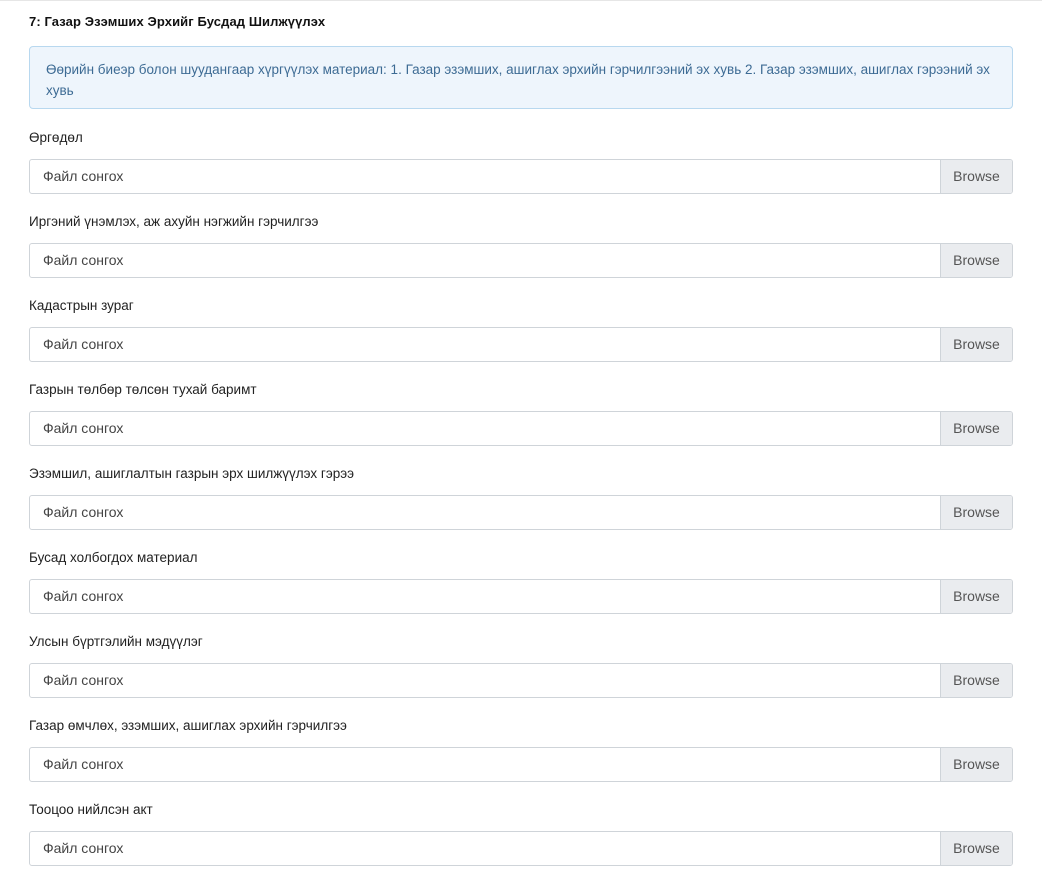 This screenshot has height=869, width=1042. I want to click on field-application: Өргөдөл Файл сонгох Browse, so click(521, 161).